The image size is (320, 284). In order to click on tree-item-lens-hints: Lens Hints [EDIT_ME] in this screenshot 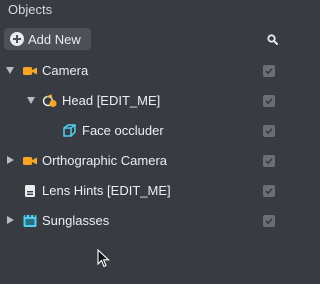, I will do `click(144, 191)`.